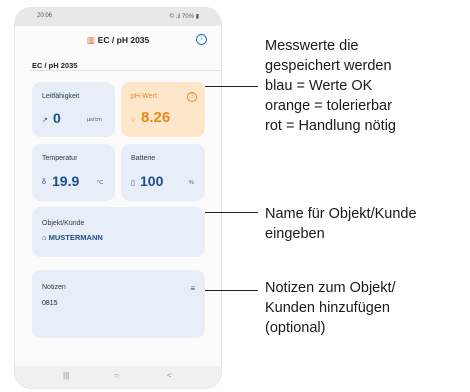  I want to click on annotation-text: (optional), so click(295, 328).